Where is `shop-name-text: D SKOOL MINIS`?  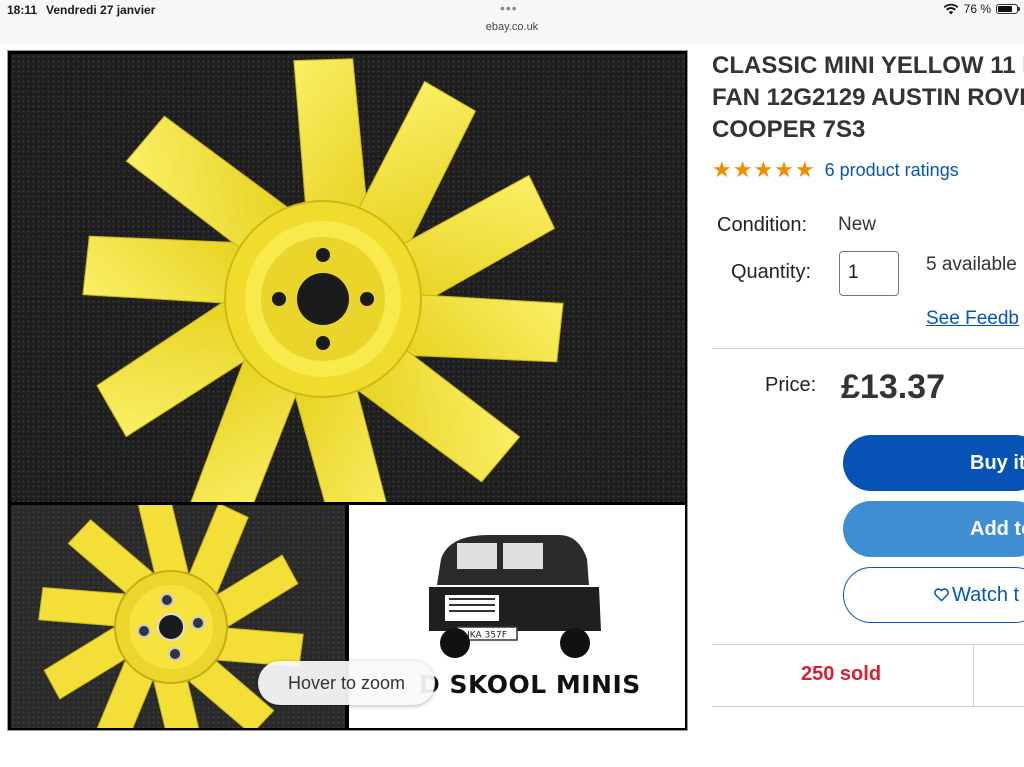
shop-name-text: D SKOOL MINIS is located at coordinates (530, 684).